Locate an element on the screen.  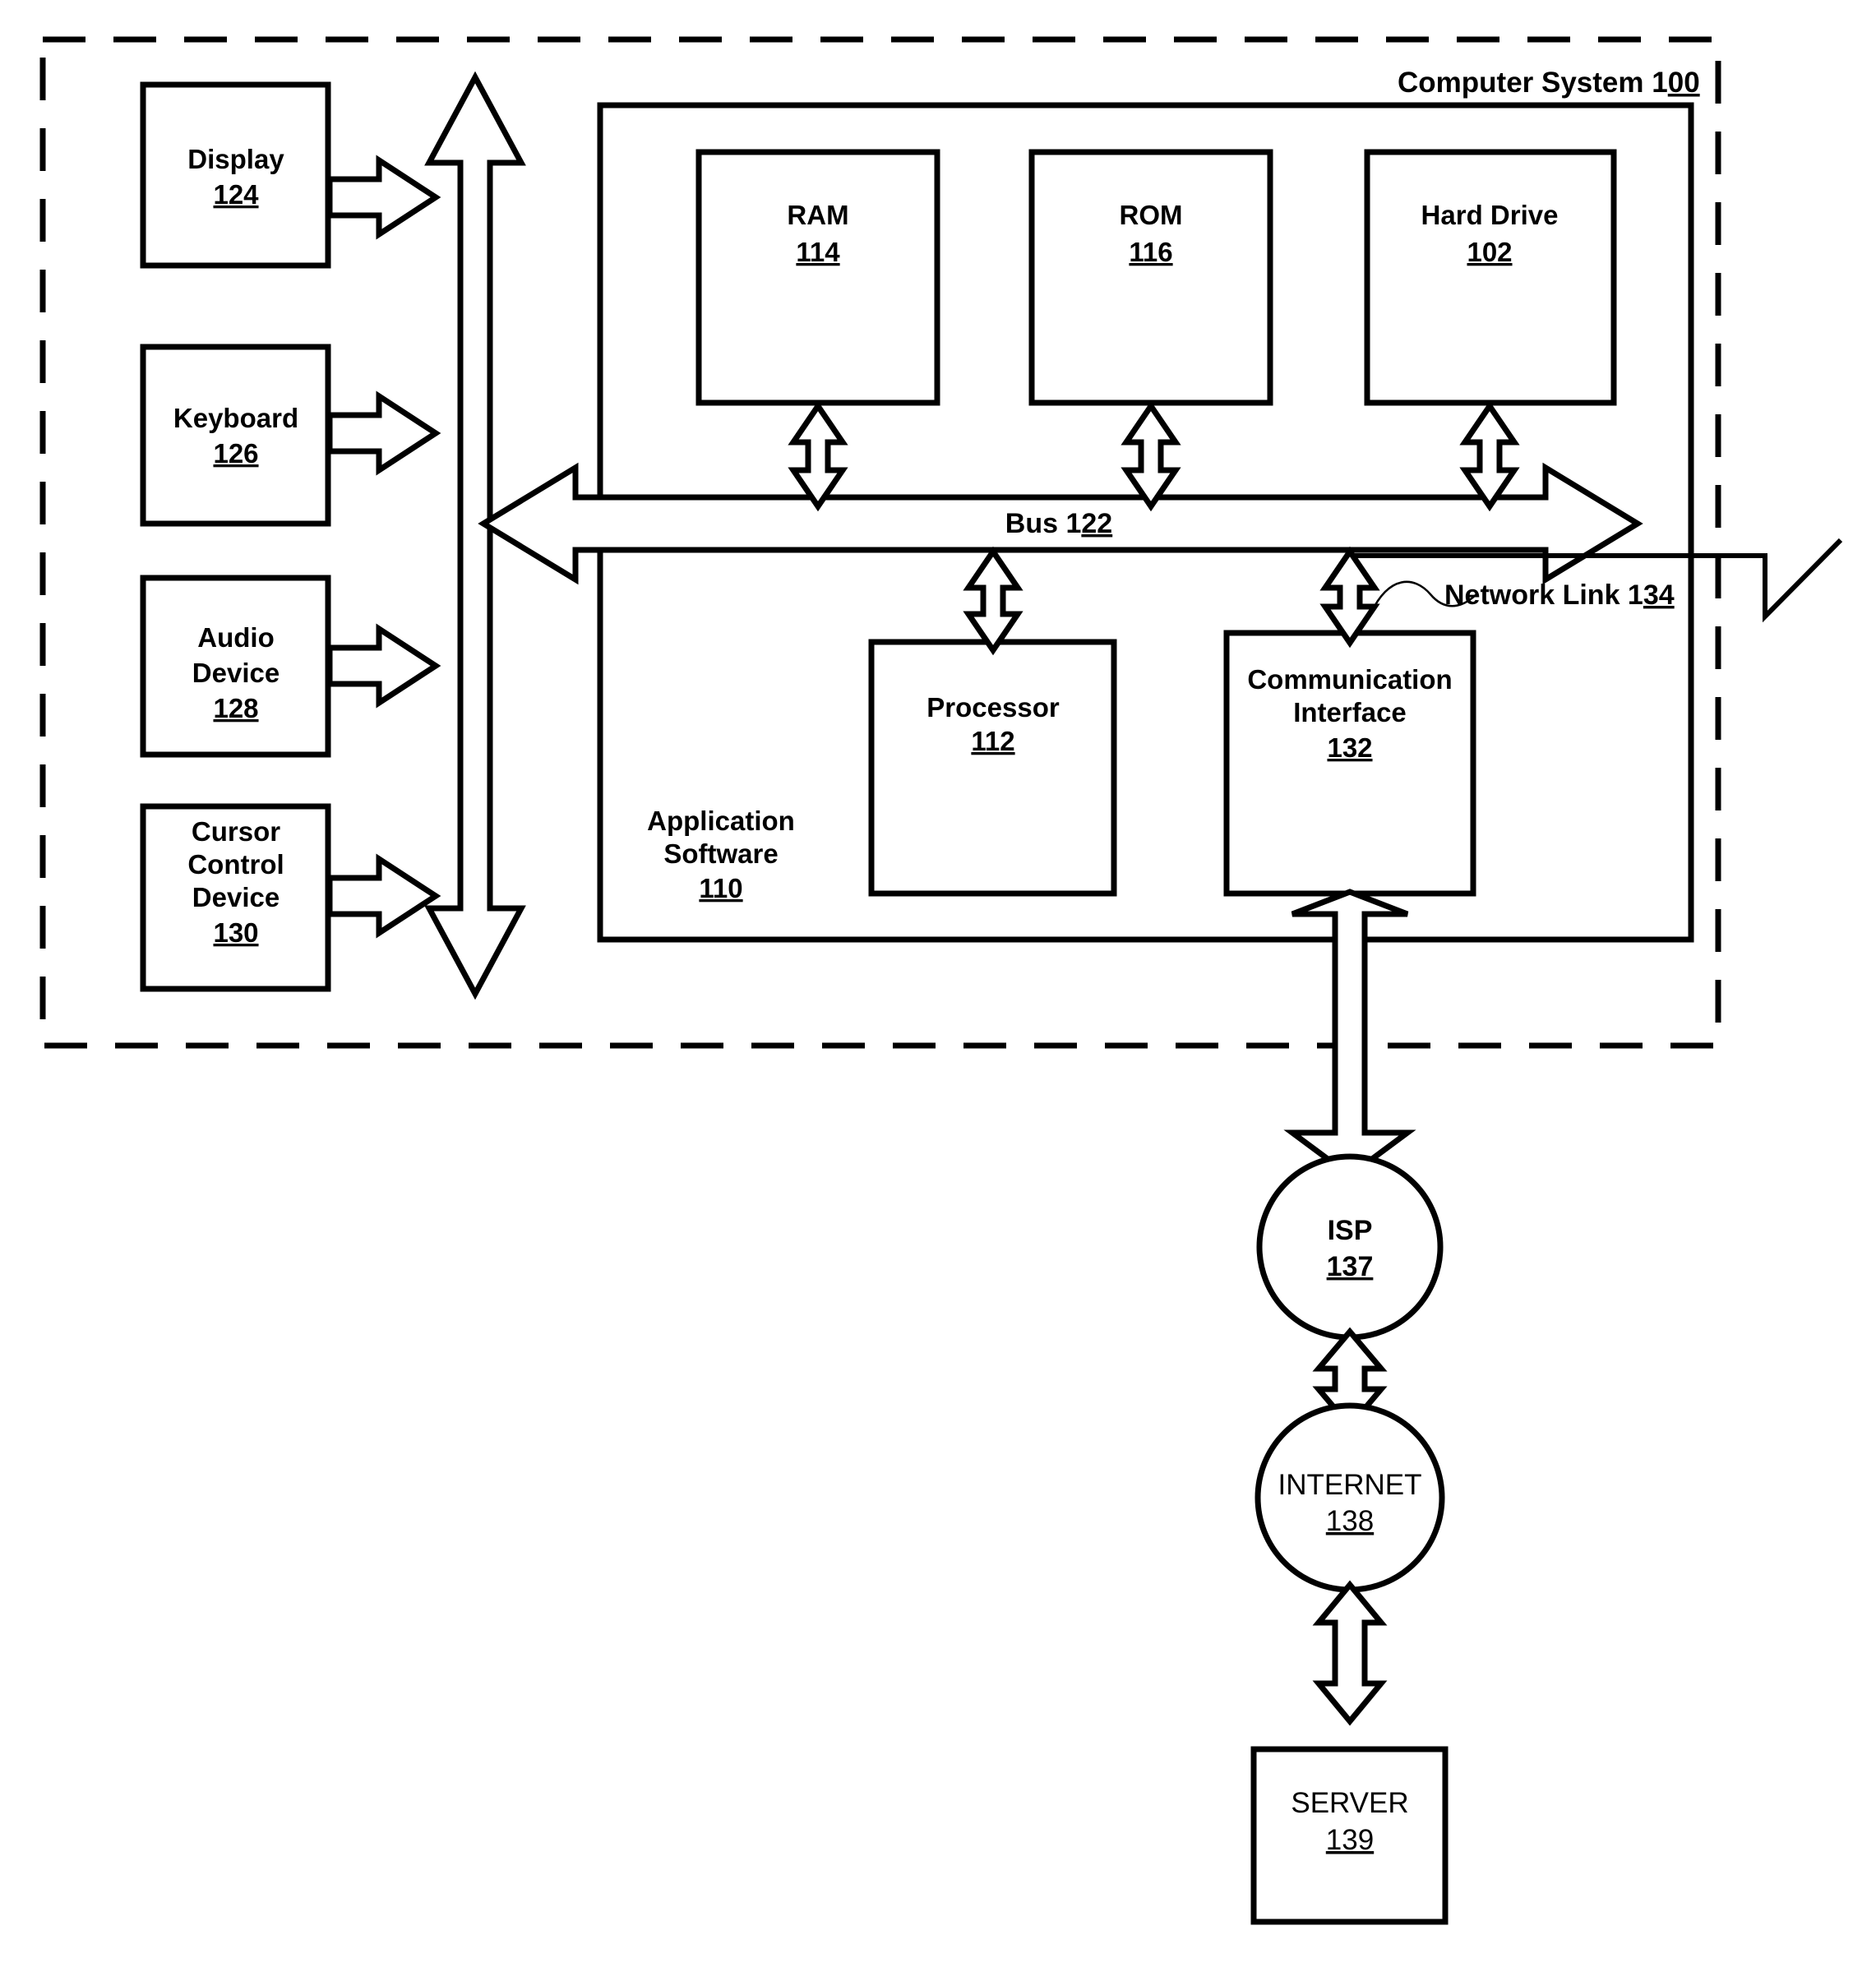
keyboard-label: Keyboard is located at coordinates (236, 418).